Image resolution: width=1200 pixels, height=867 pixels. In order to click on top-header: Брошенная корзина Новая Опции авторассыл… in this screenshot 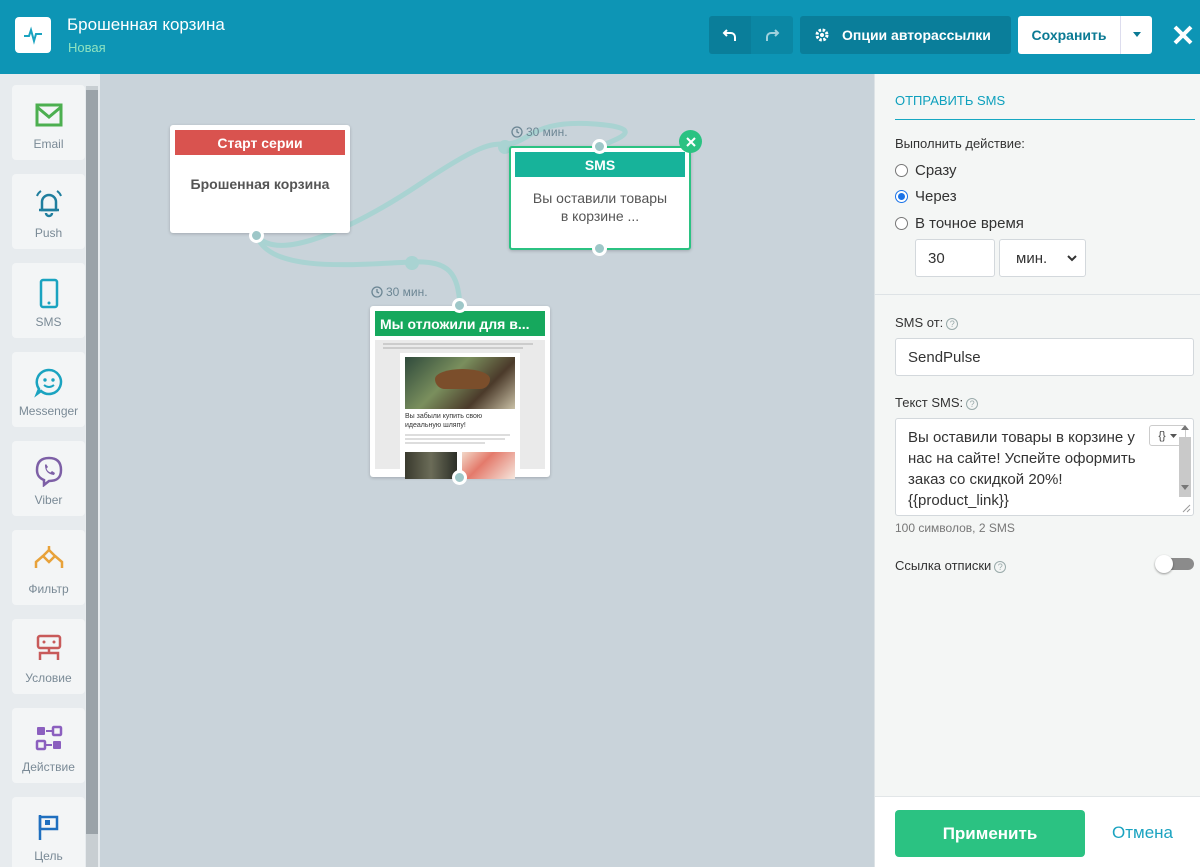, I will do `click(600, 37)`.